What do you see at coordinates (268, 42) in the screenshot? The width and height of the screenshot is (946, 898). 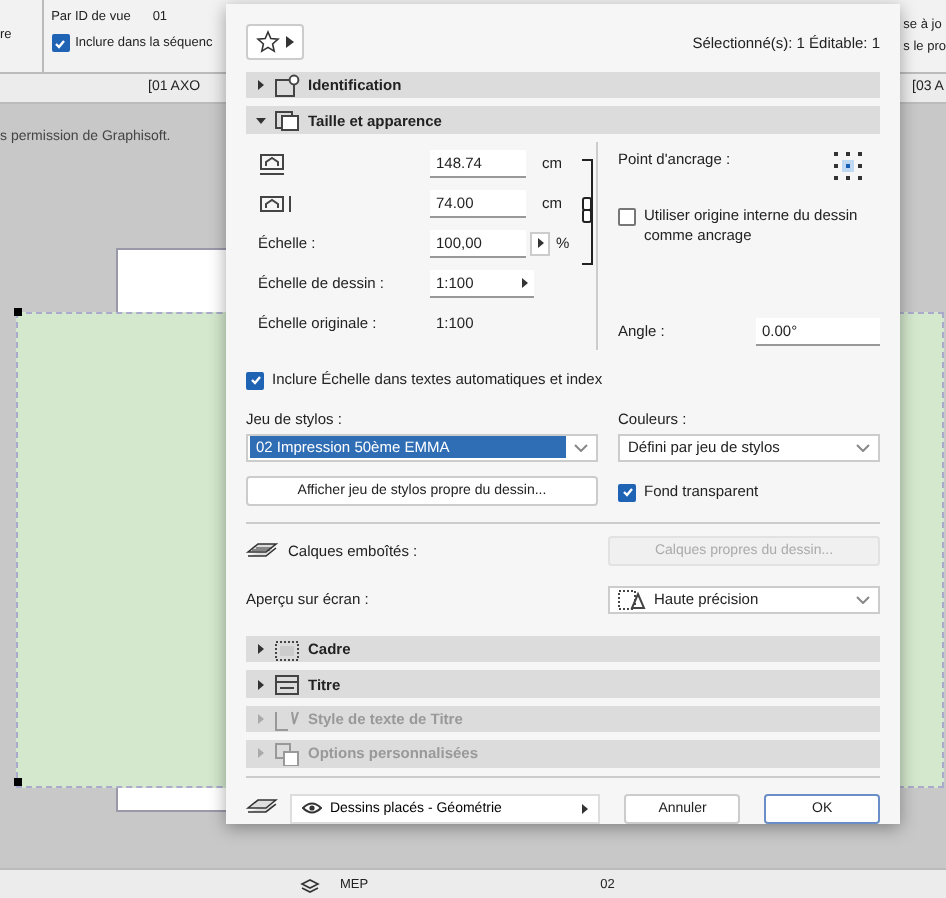 I see `star-icon` at bounding box center [268, 42].